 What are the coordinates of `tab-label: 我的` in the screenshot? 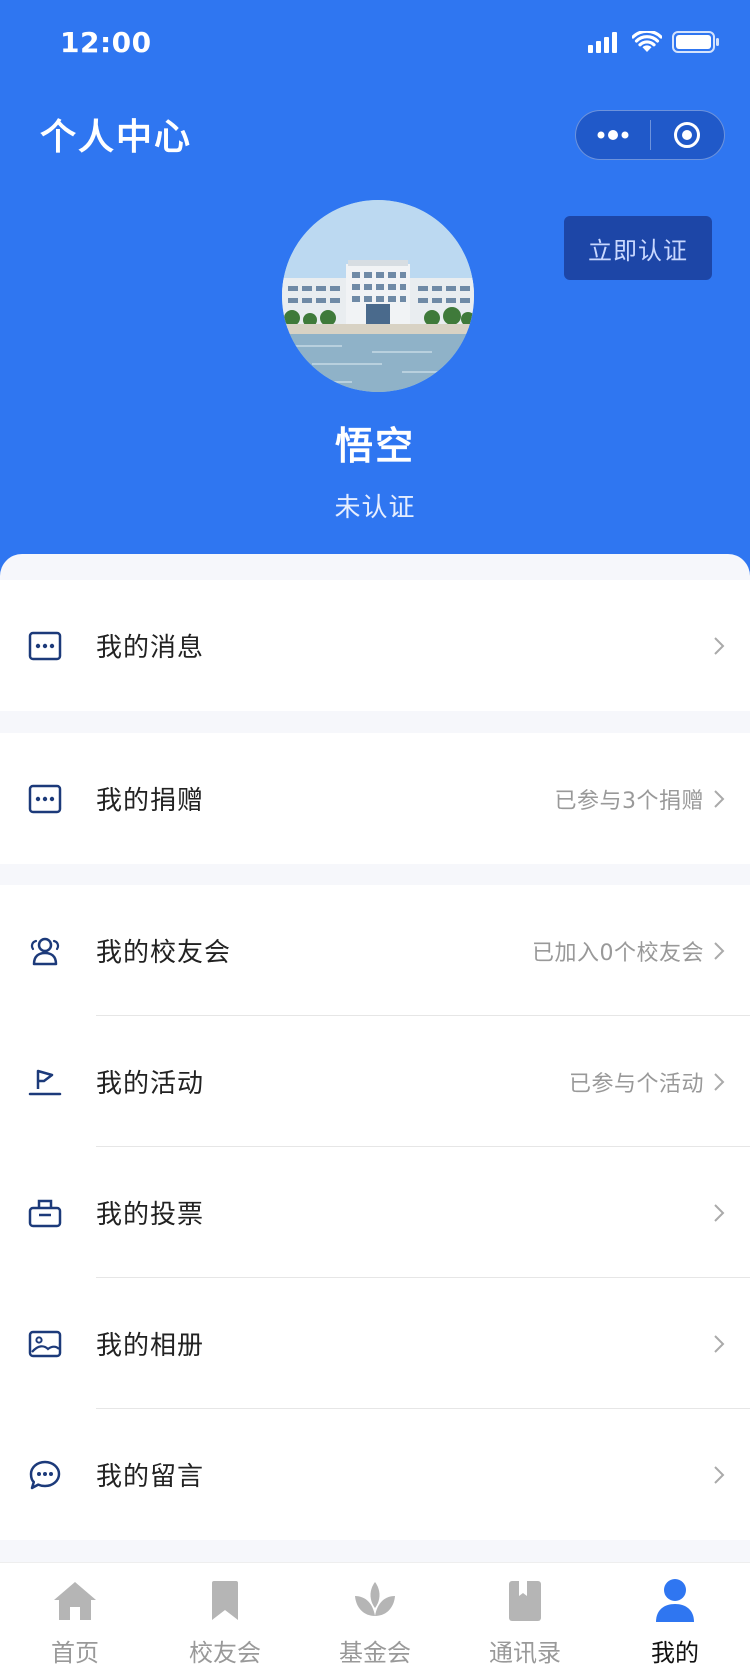 It's located at (675, 1653).